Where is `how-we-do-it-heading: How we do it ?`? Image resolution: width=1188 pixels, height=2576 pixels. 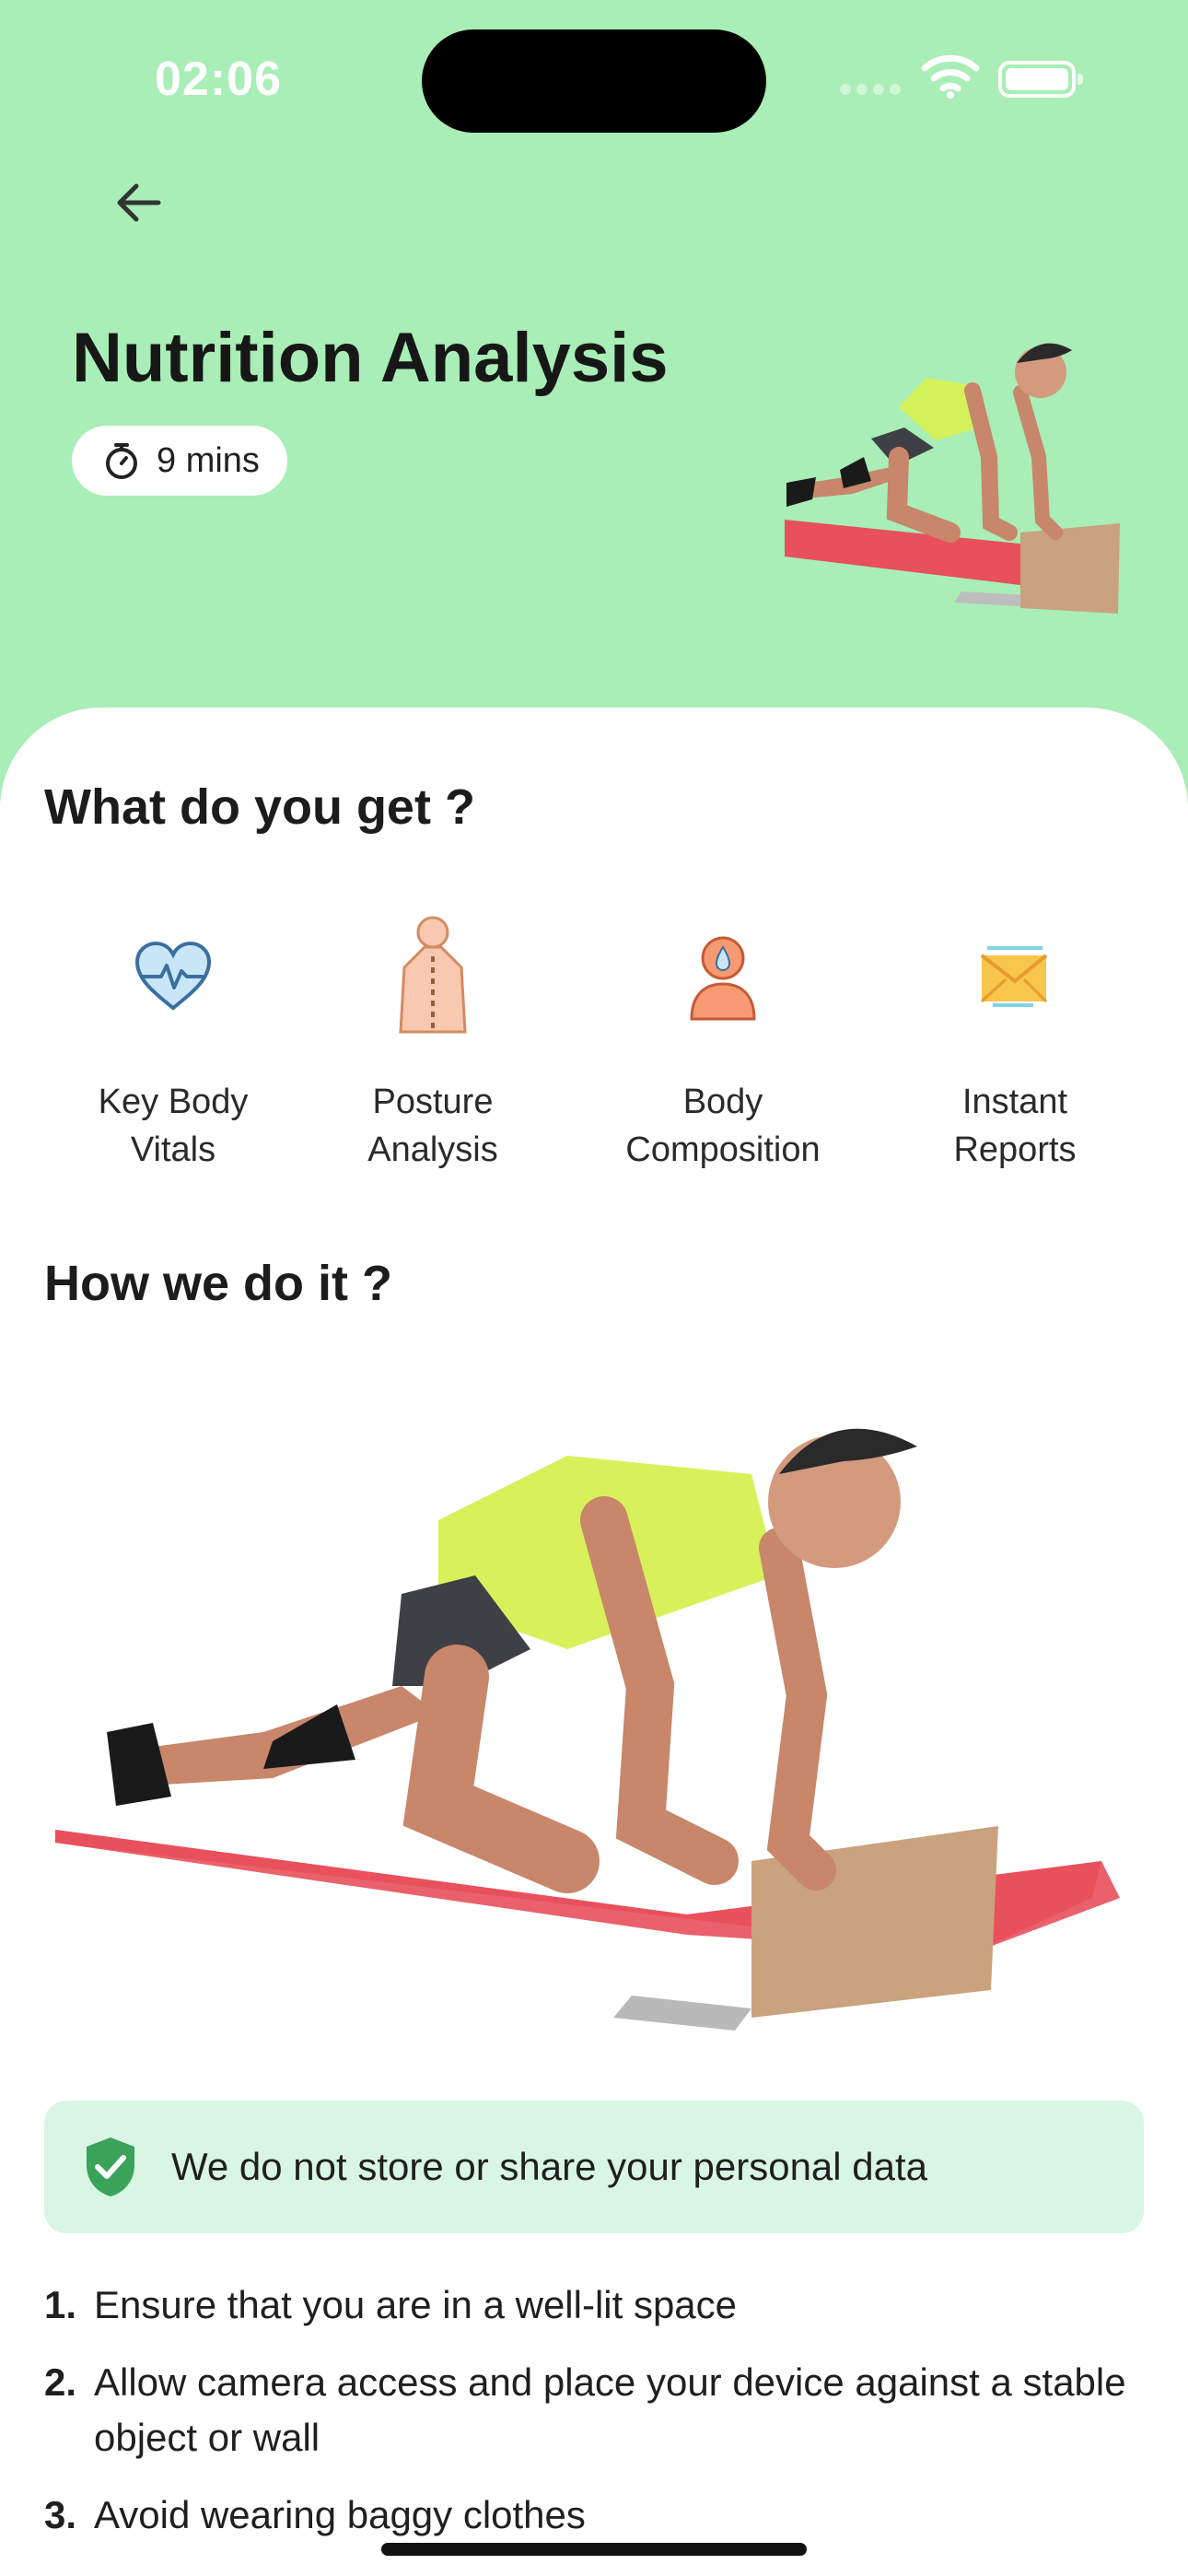
how-we-do-it-heading: How we do it ? is located at coordinates (218, 1283).